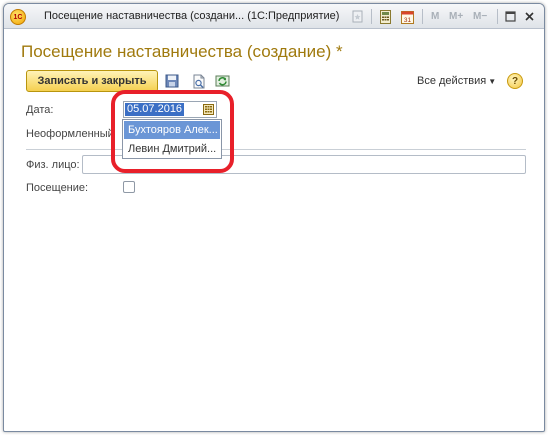 The height and width of the screenshot is (435, 548). What do you see at coordinates (53, 165) in the screenshot?
I see `person-label: Физ. лицо:` at bounding box center [53, 165].